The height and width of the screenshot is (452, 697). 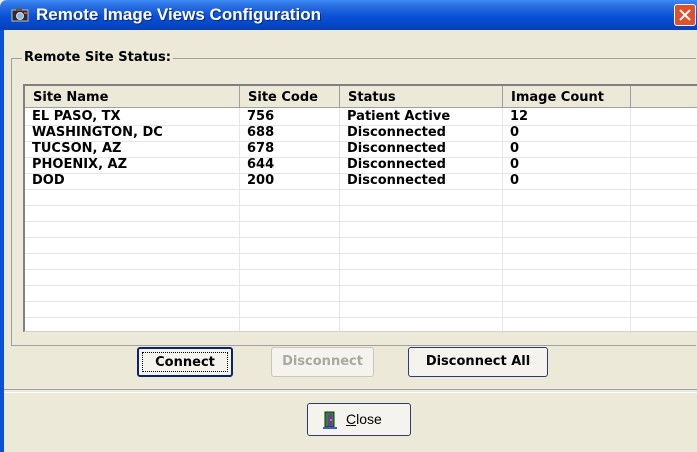 I want to click on disconnect-button: Disconnect, so click(x=322, y=362).